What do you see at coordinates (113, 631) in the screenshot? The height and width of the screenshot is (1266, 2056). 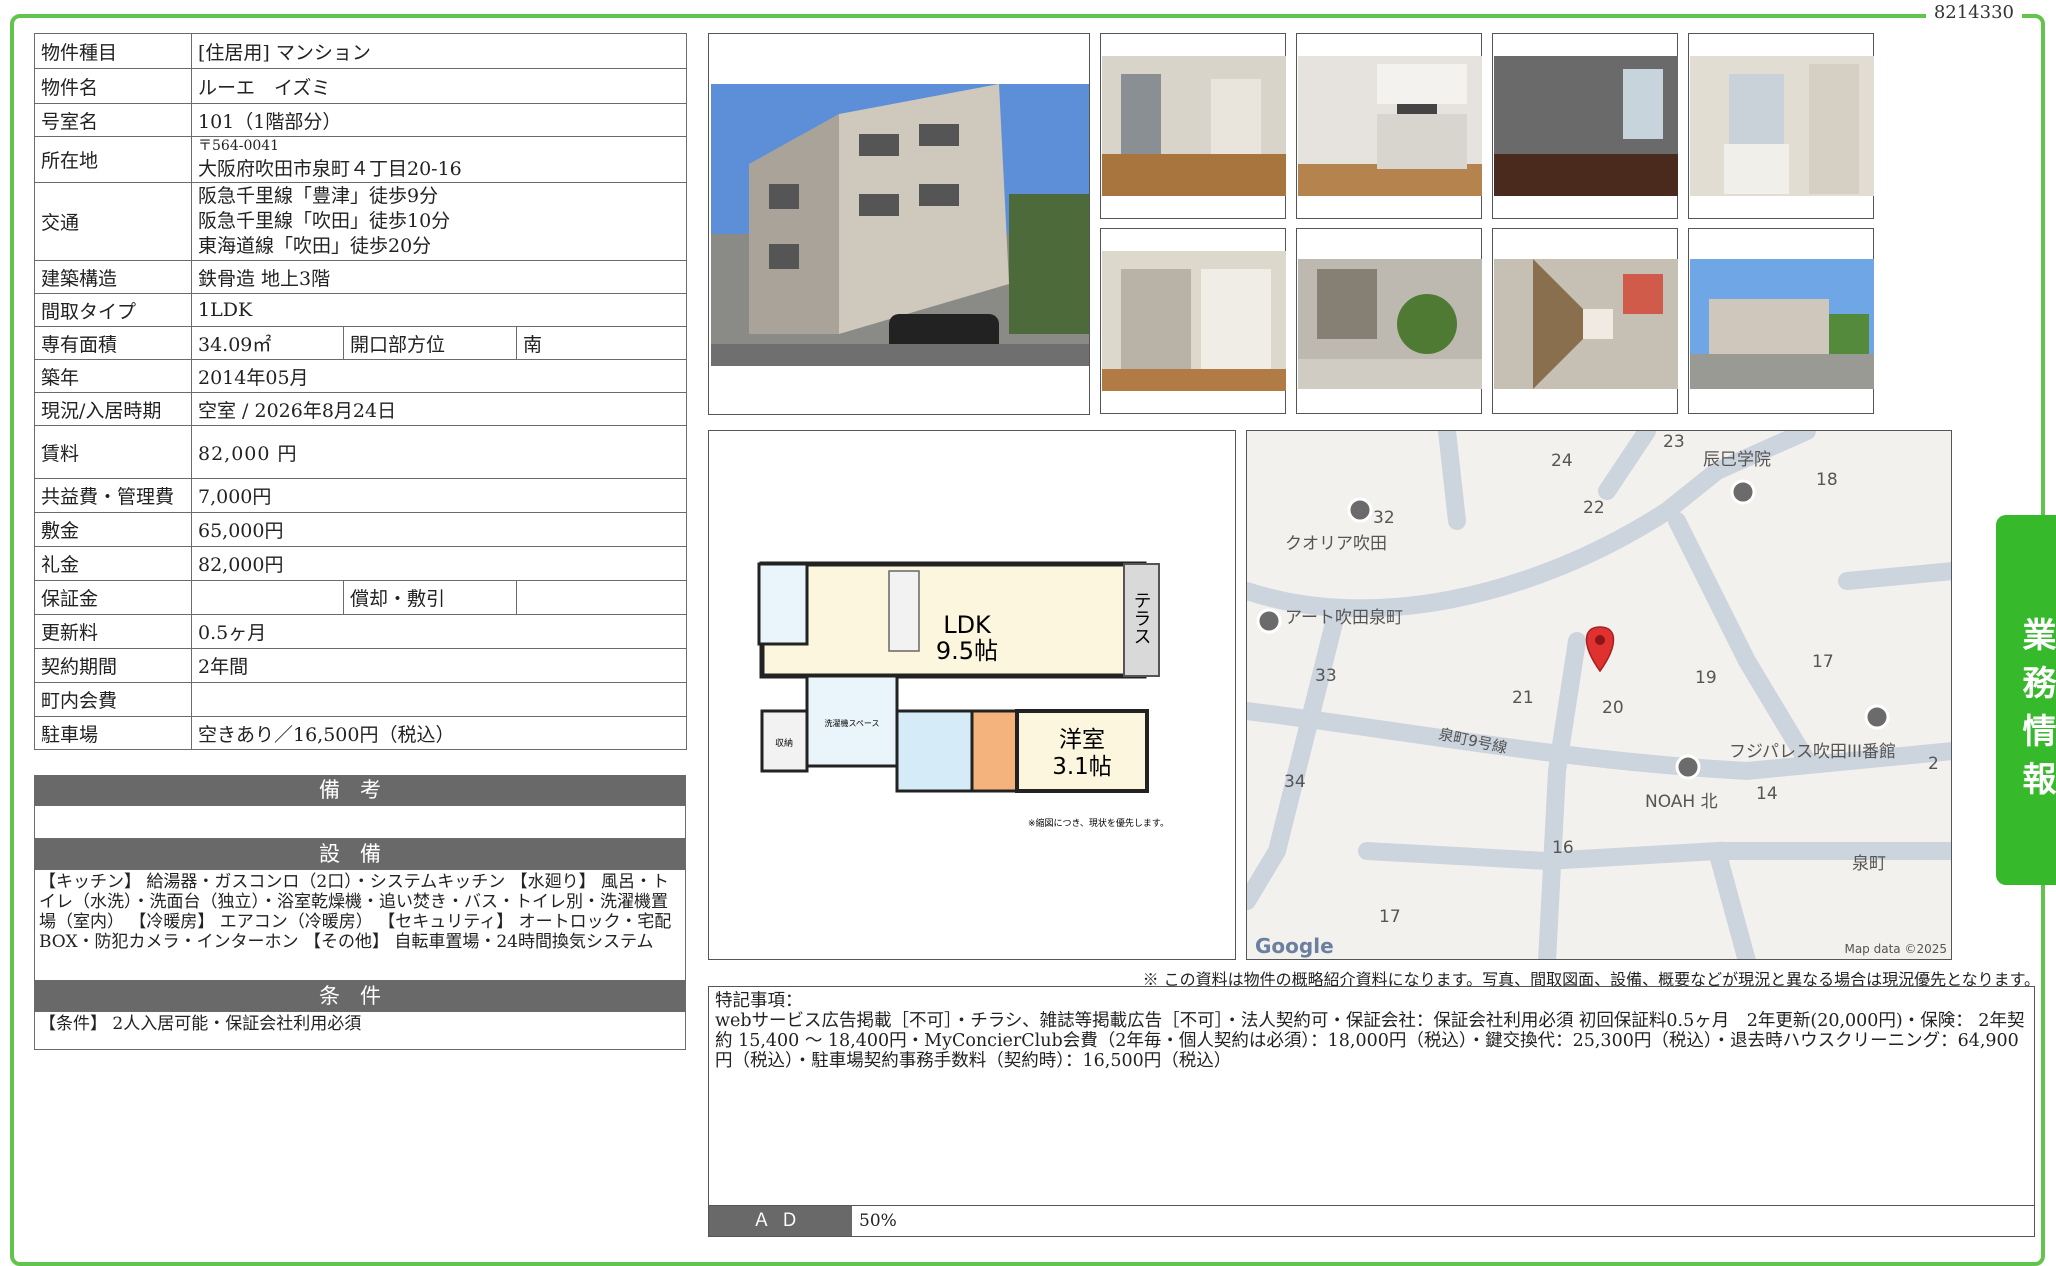 I see `renewal-label: 更新料` at bounding box center [113, 631].